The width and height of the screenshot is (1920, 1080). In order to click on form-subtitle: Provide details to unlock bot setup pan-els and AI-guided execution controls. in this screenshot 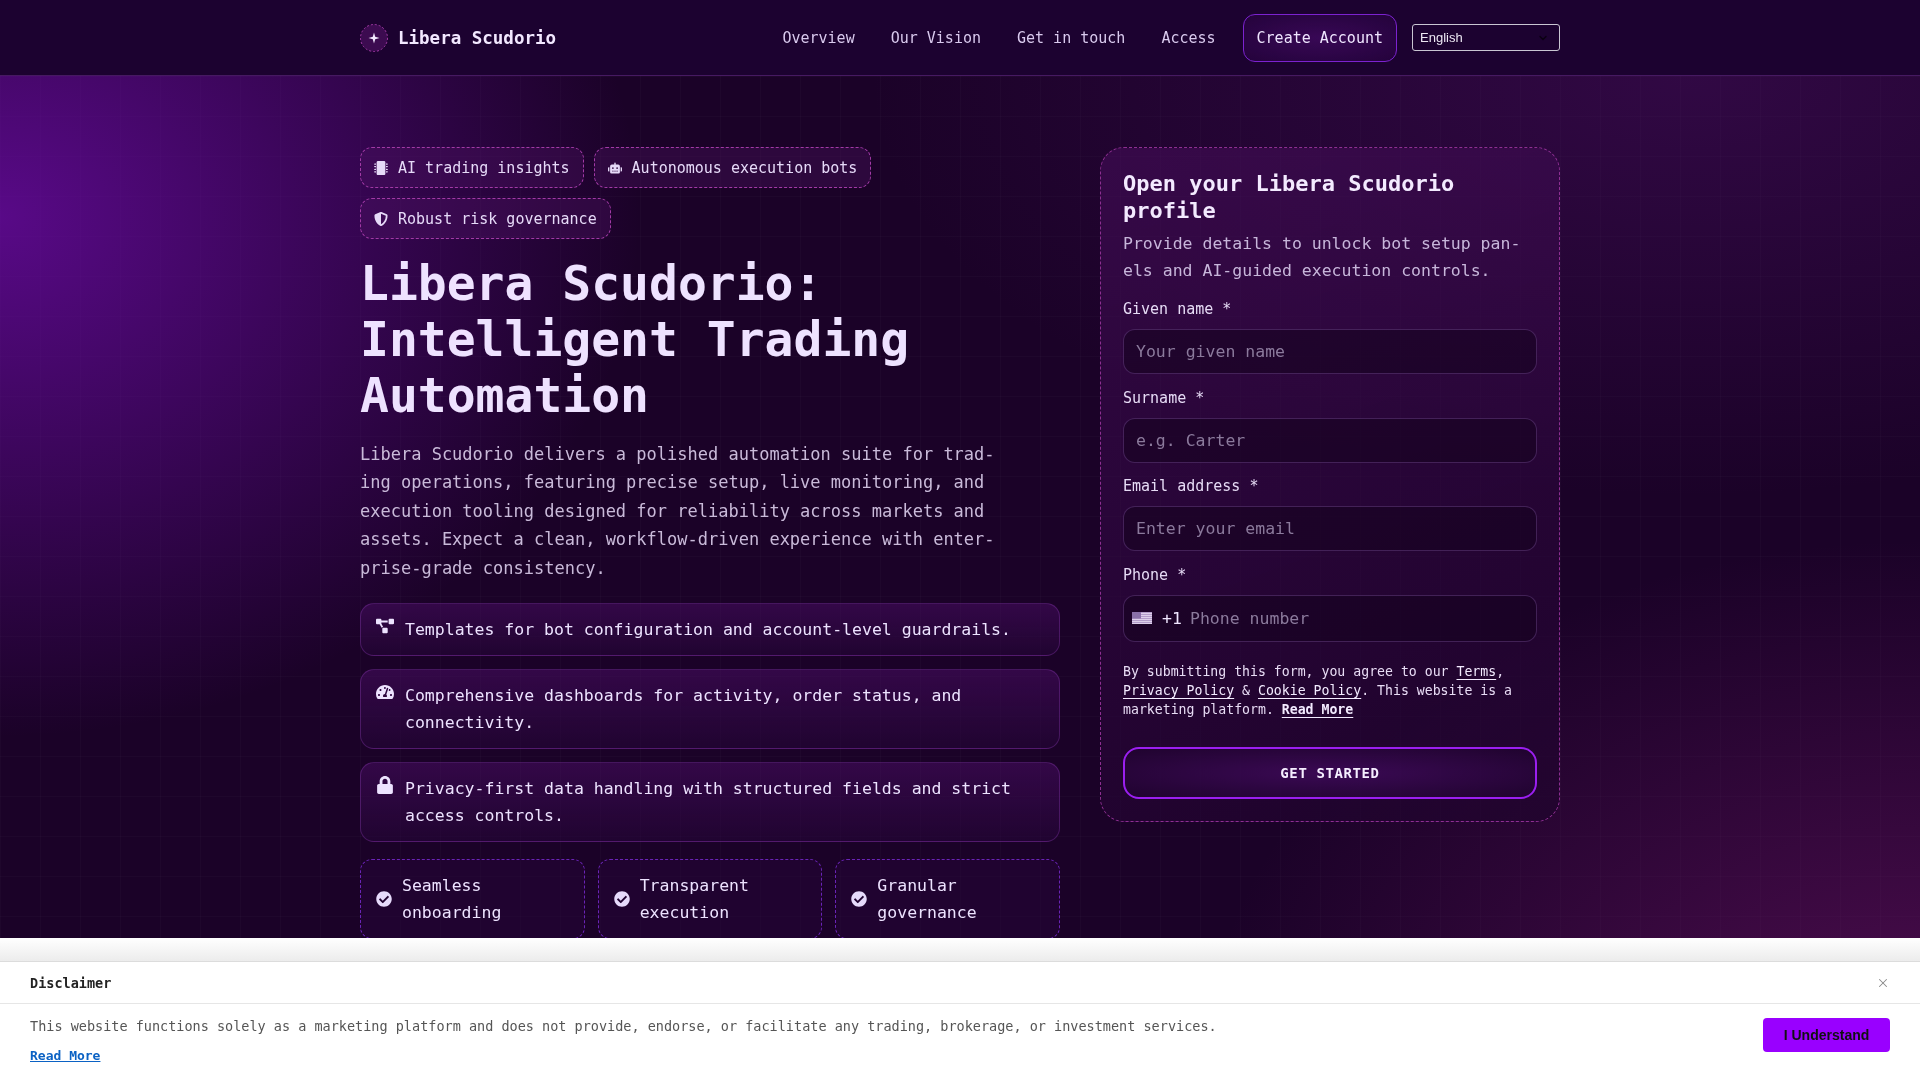, I will do `click(1322, 257)`.